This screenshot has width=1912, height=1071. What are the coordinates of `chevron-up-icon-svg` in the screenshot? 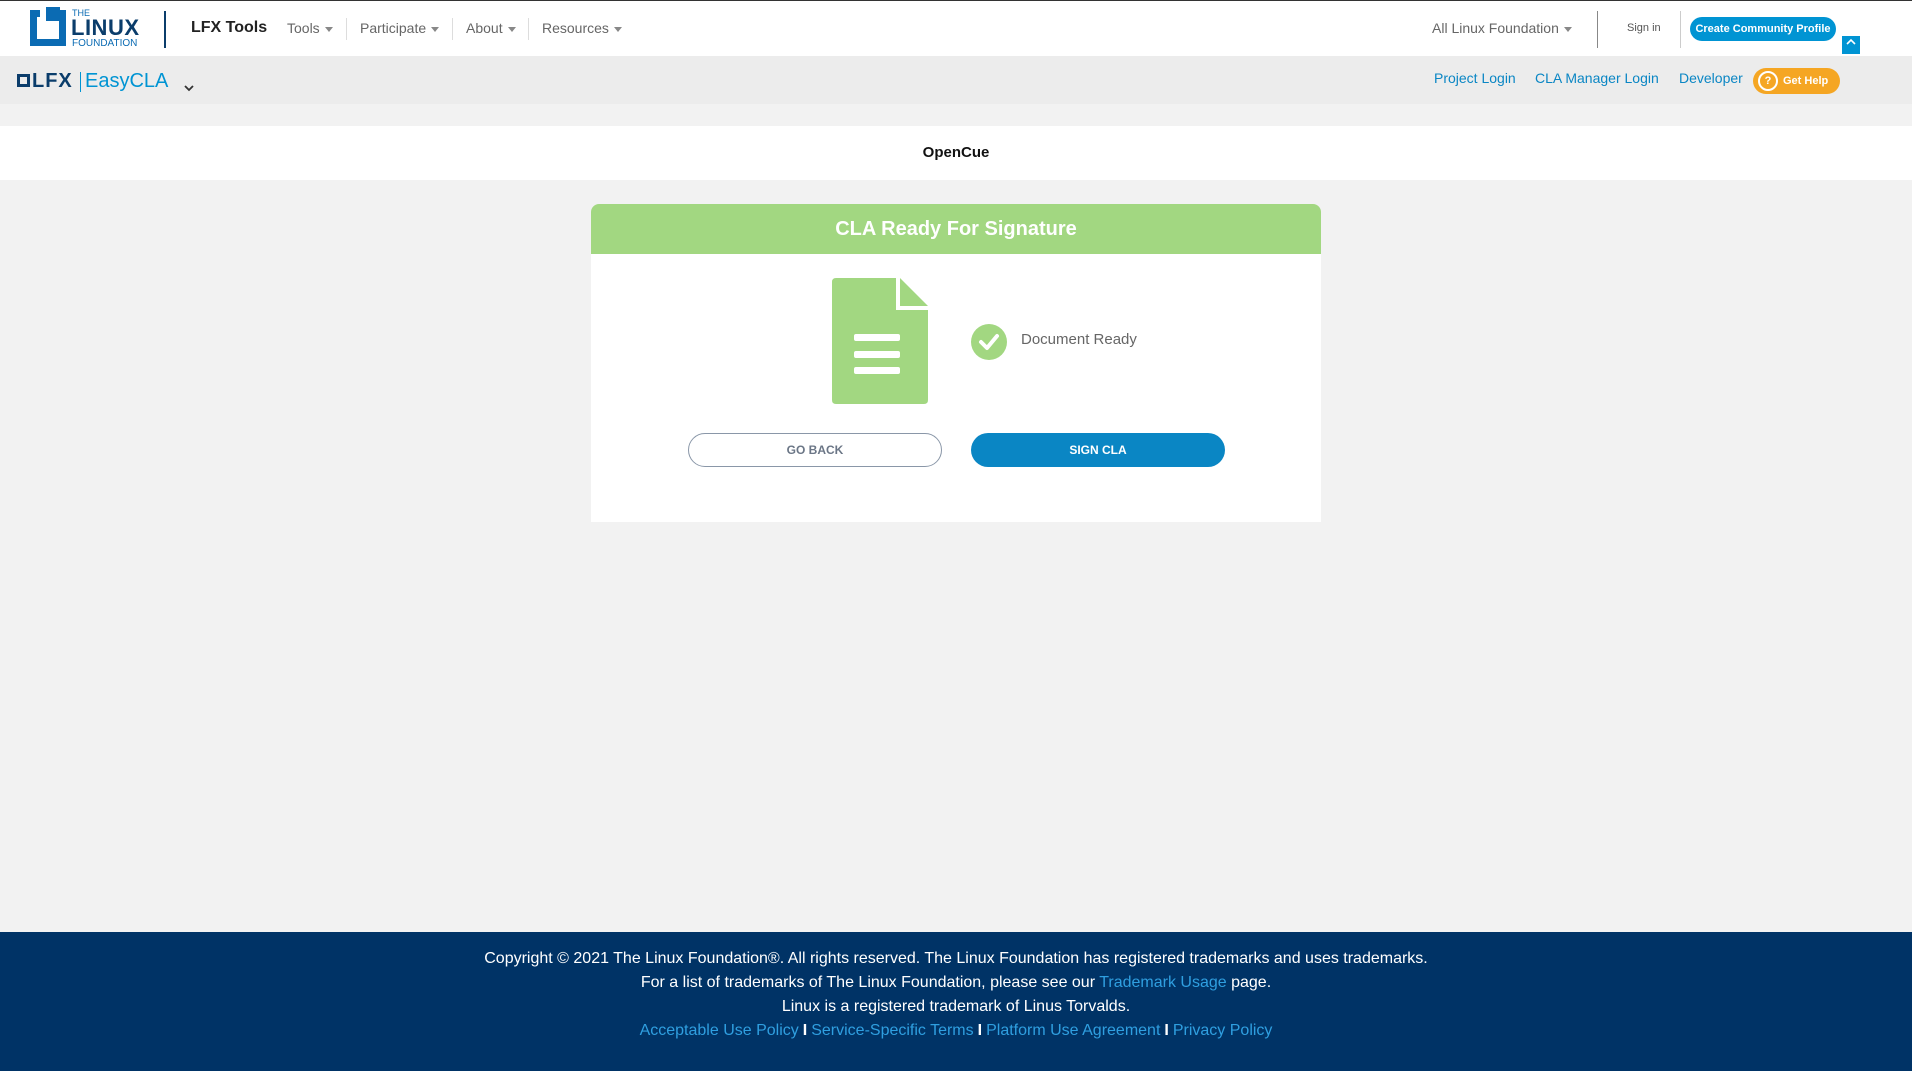 It's located at (1851, 41).